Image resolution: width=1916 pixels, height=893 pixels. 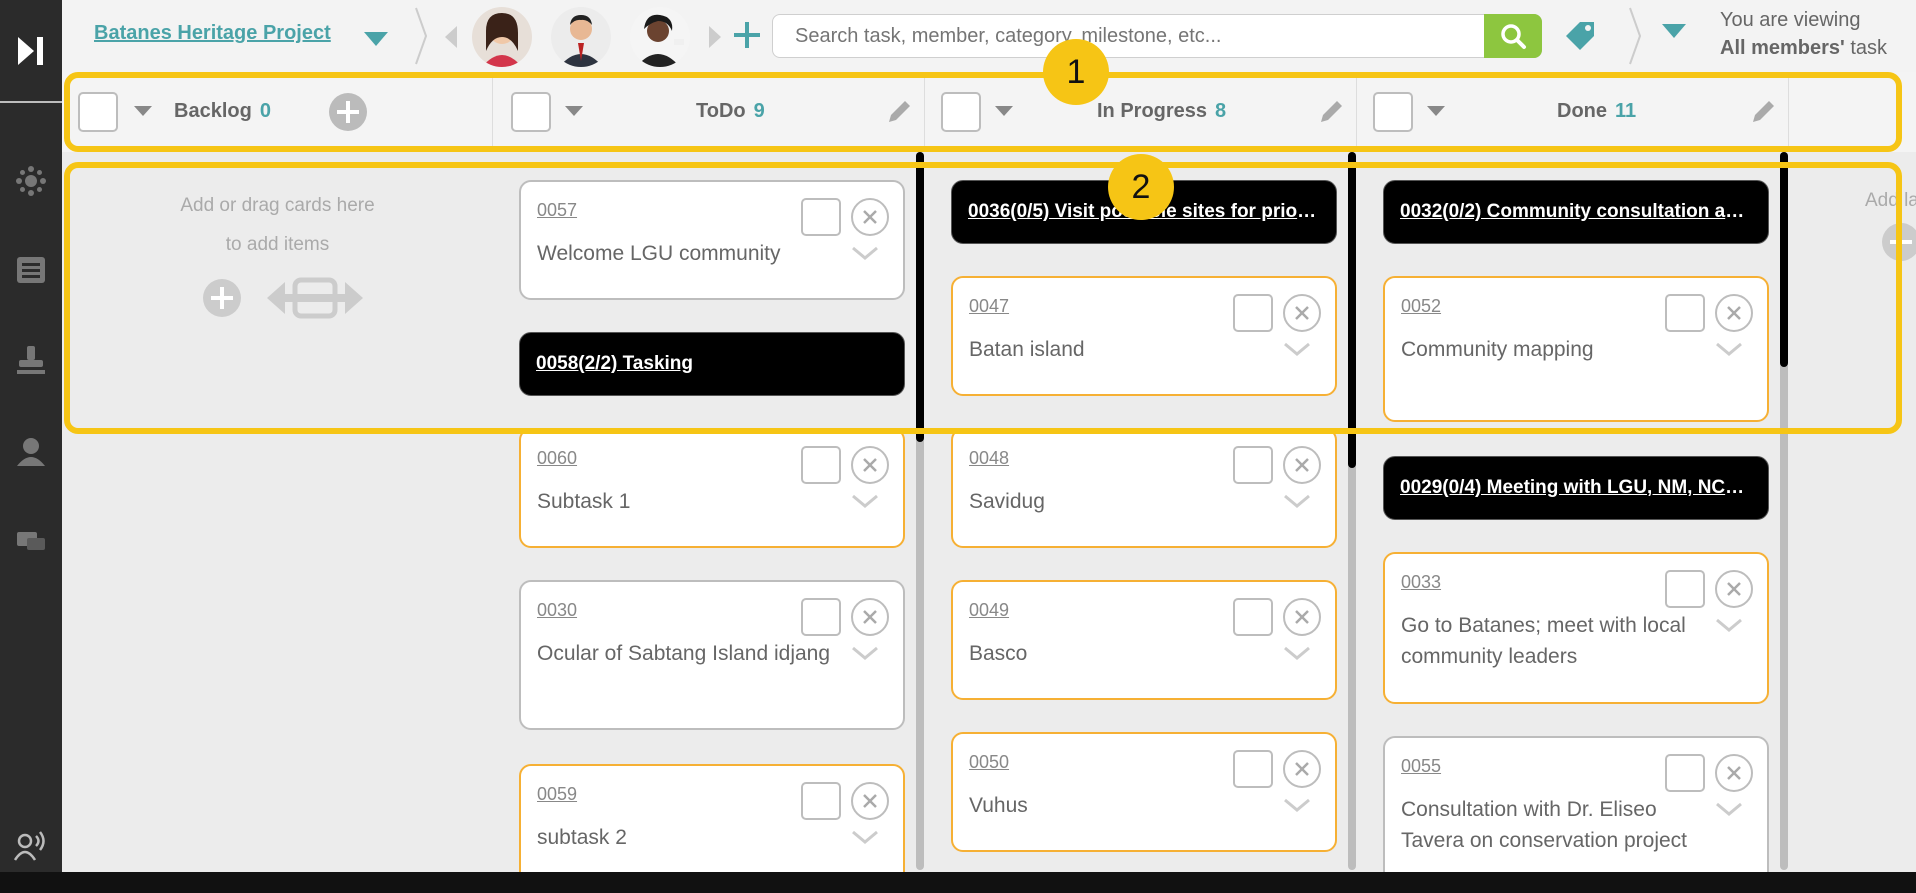 What do you see at coordinates (712, 824) in the screenshot?
I see `task-card: 0059 subtask 2` at bounding box center [712, 824].